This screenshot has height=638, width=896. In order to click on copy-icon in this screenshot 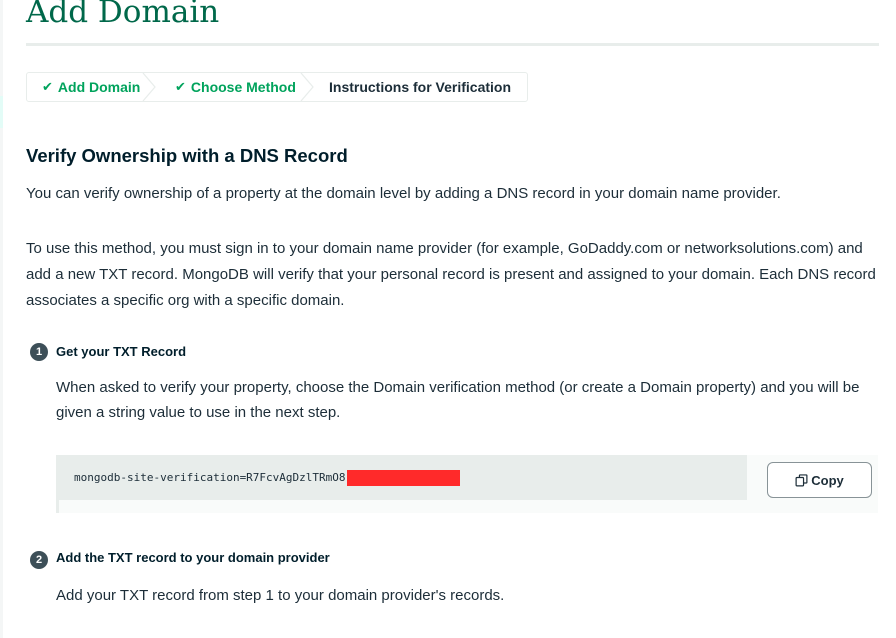, I will do `click(801, 479)`.